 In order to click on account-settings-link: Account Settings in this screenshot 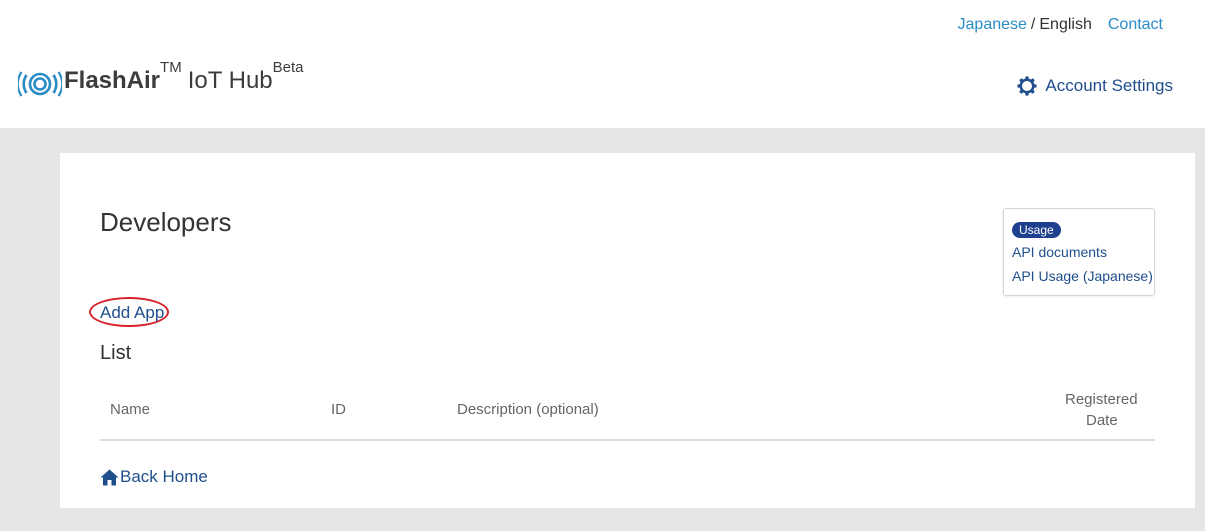, I will do `click(1095, 86)`.